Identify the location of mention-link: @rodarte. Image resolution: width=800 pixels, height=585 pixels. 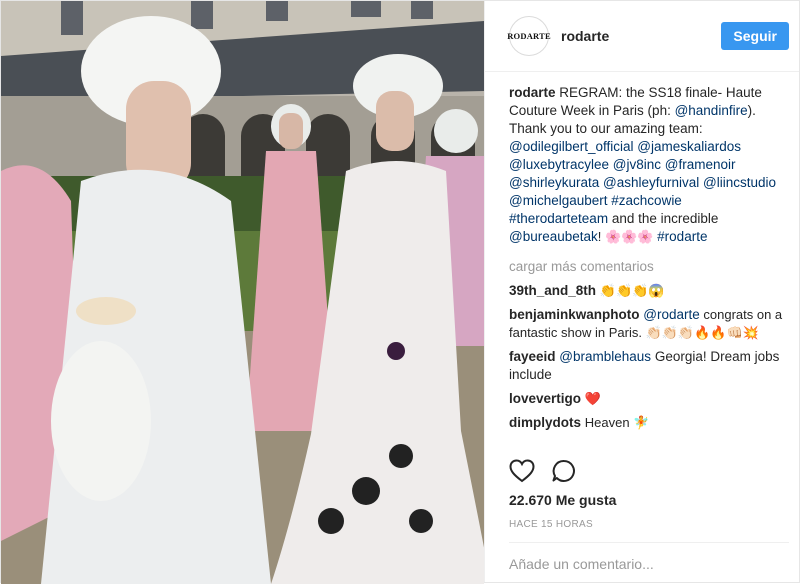
(671, 314).